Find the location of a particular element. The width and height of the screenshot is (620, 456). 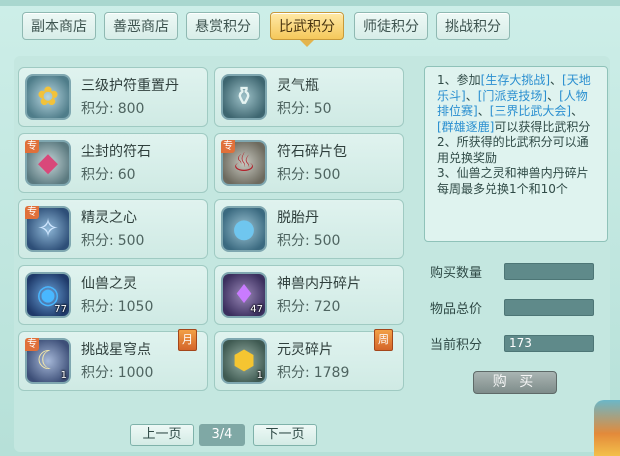

crescent-moon-icon: ☾ 专 1 is located at coordinates (48, 361).